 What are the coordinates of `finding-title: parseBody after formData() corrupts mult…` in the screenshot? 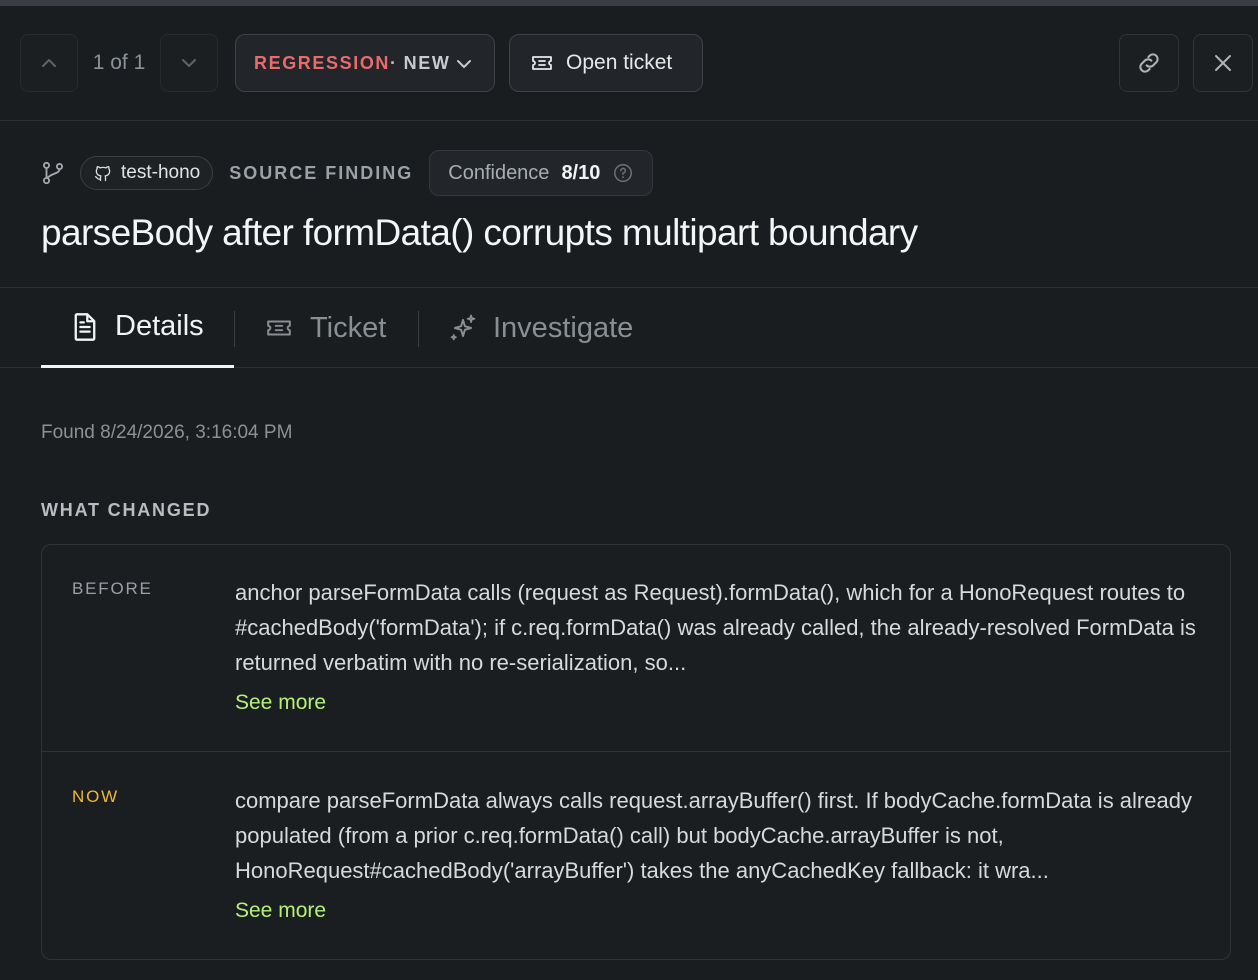 It's located at (479, 232).